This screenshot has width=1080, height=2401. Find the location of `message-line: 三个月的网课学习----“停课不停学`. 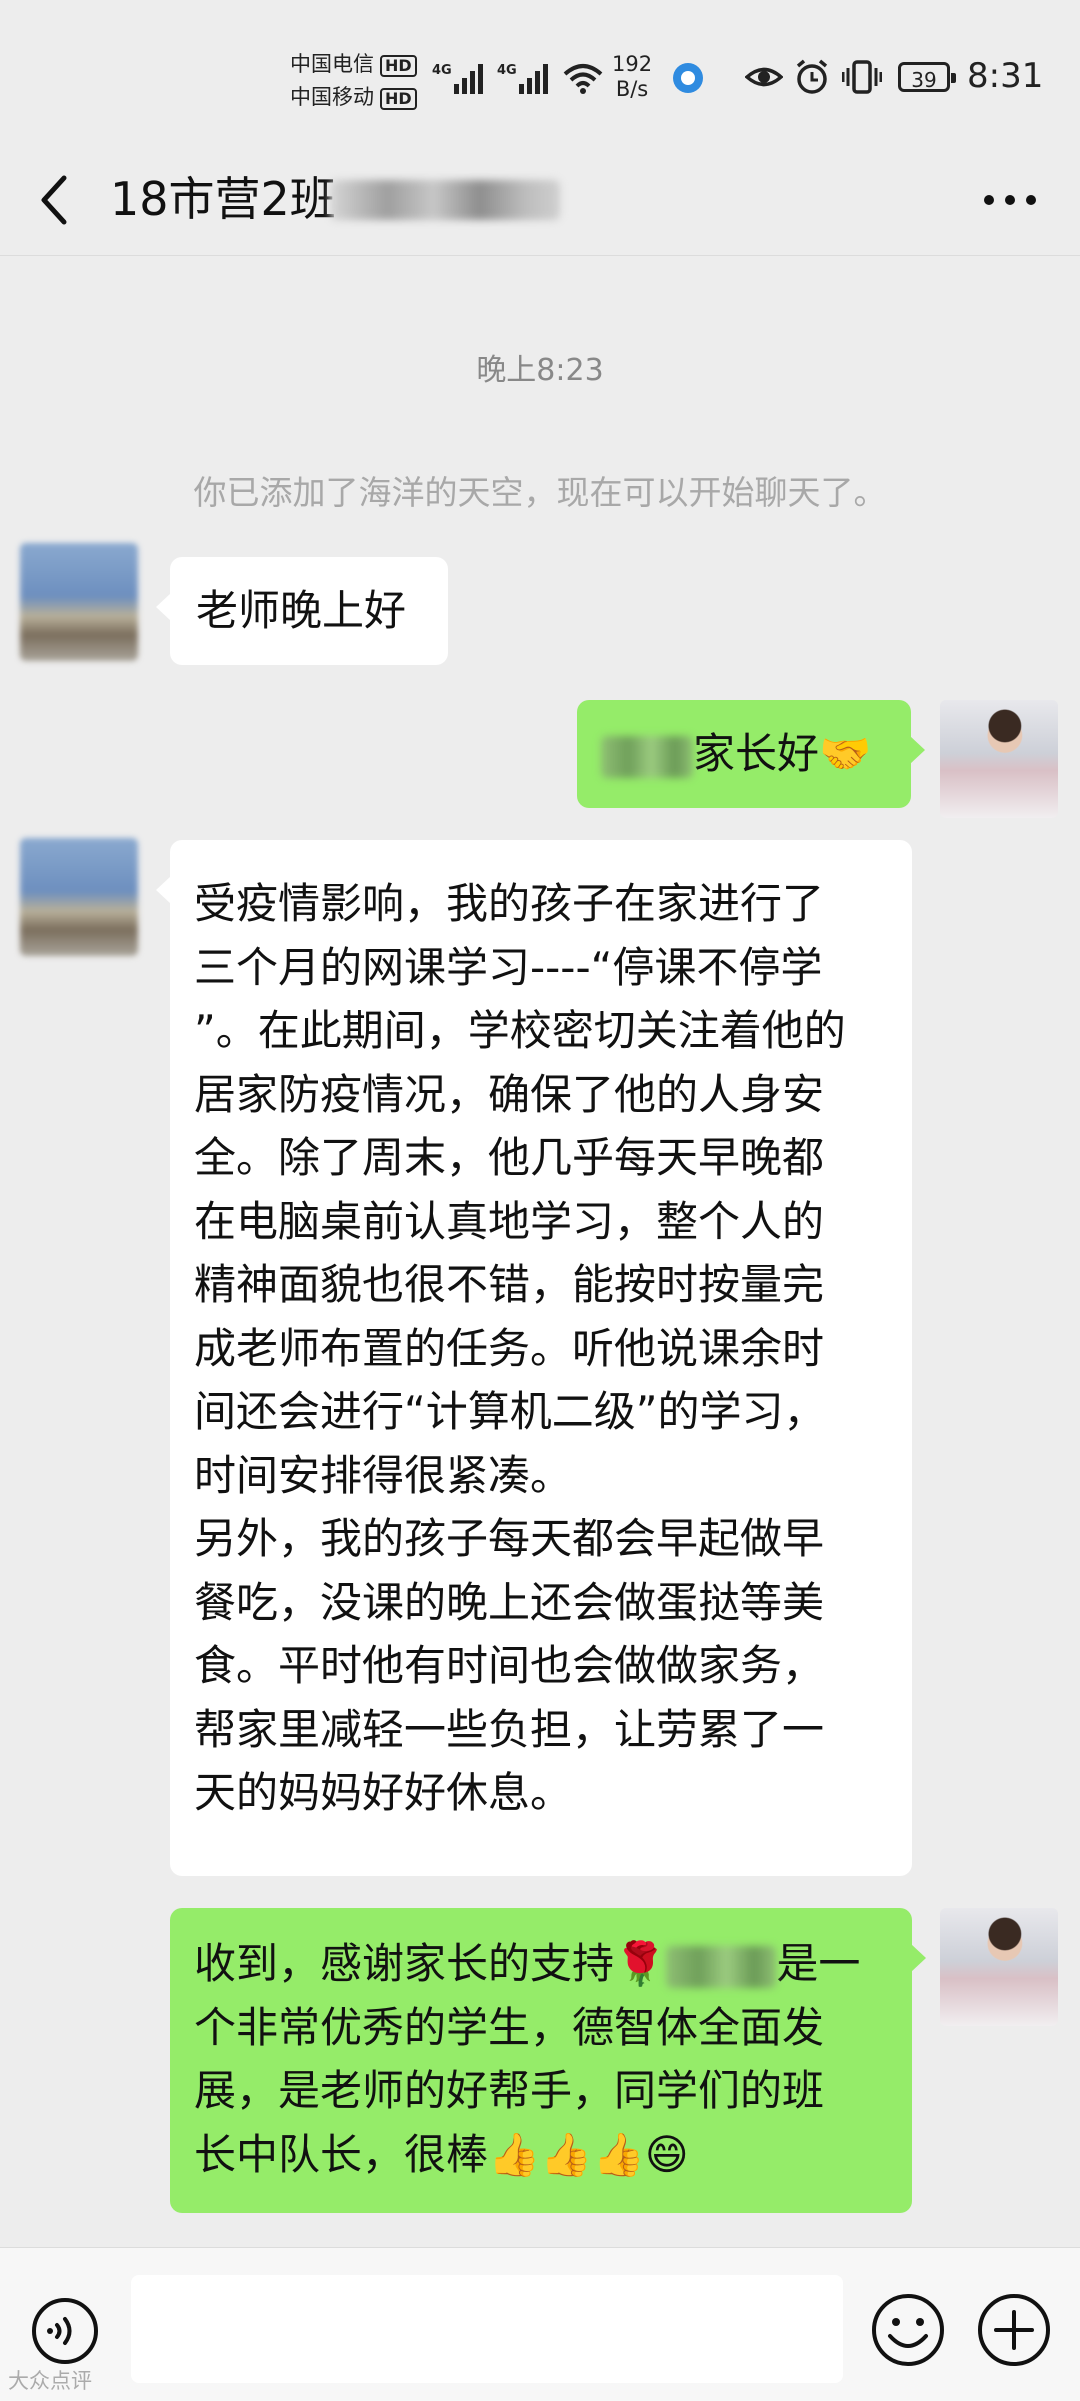

message-line: 三个月的网课学习----“停课不停学 is located at coordinates (508, 967).